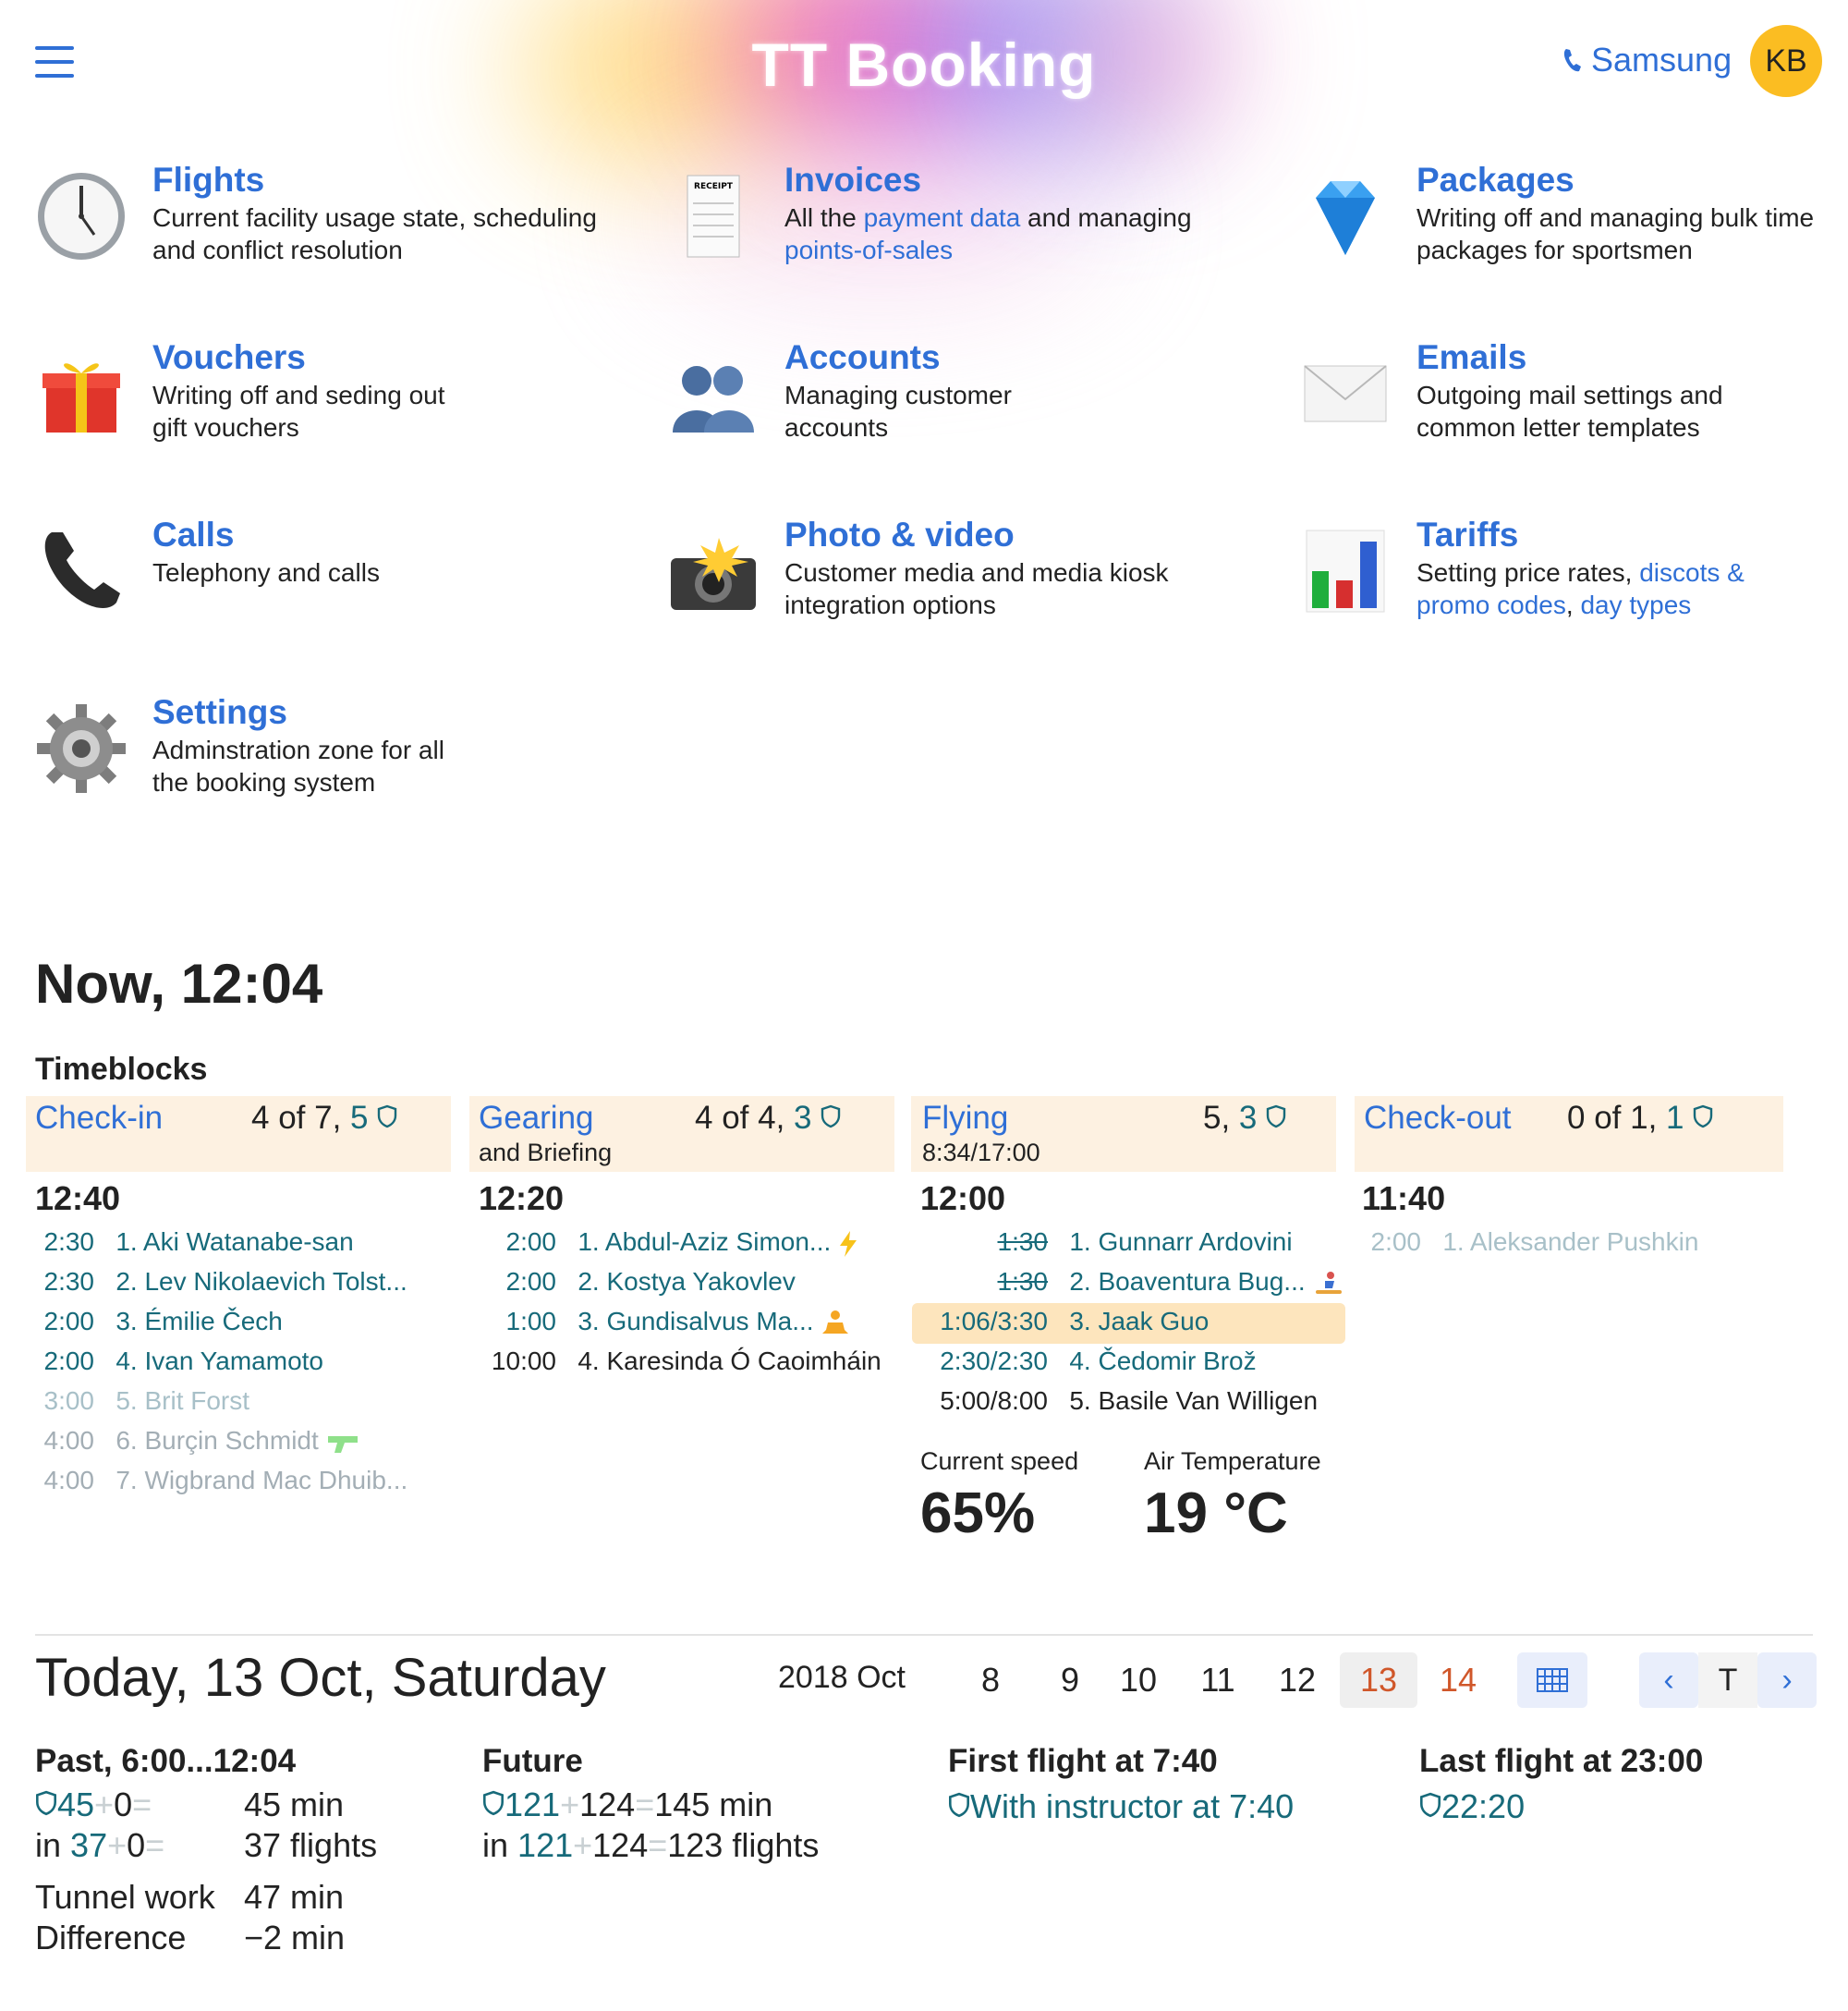 The height and width of the screenshot is (2011, 1848). Describe the element at coordinates (1404, 1198) in the screenshot. I see `timeblock-next-time: 11:40` at that location.